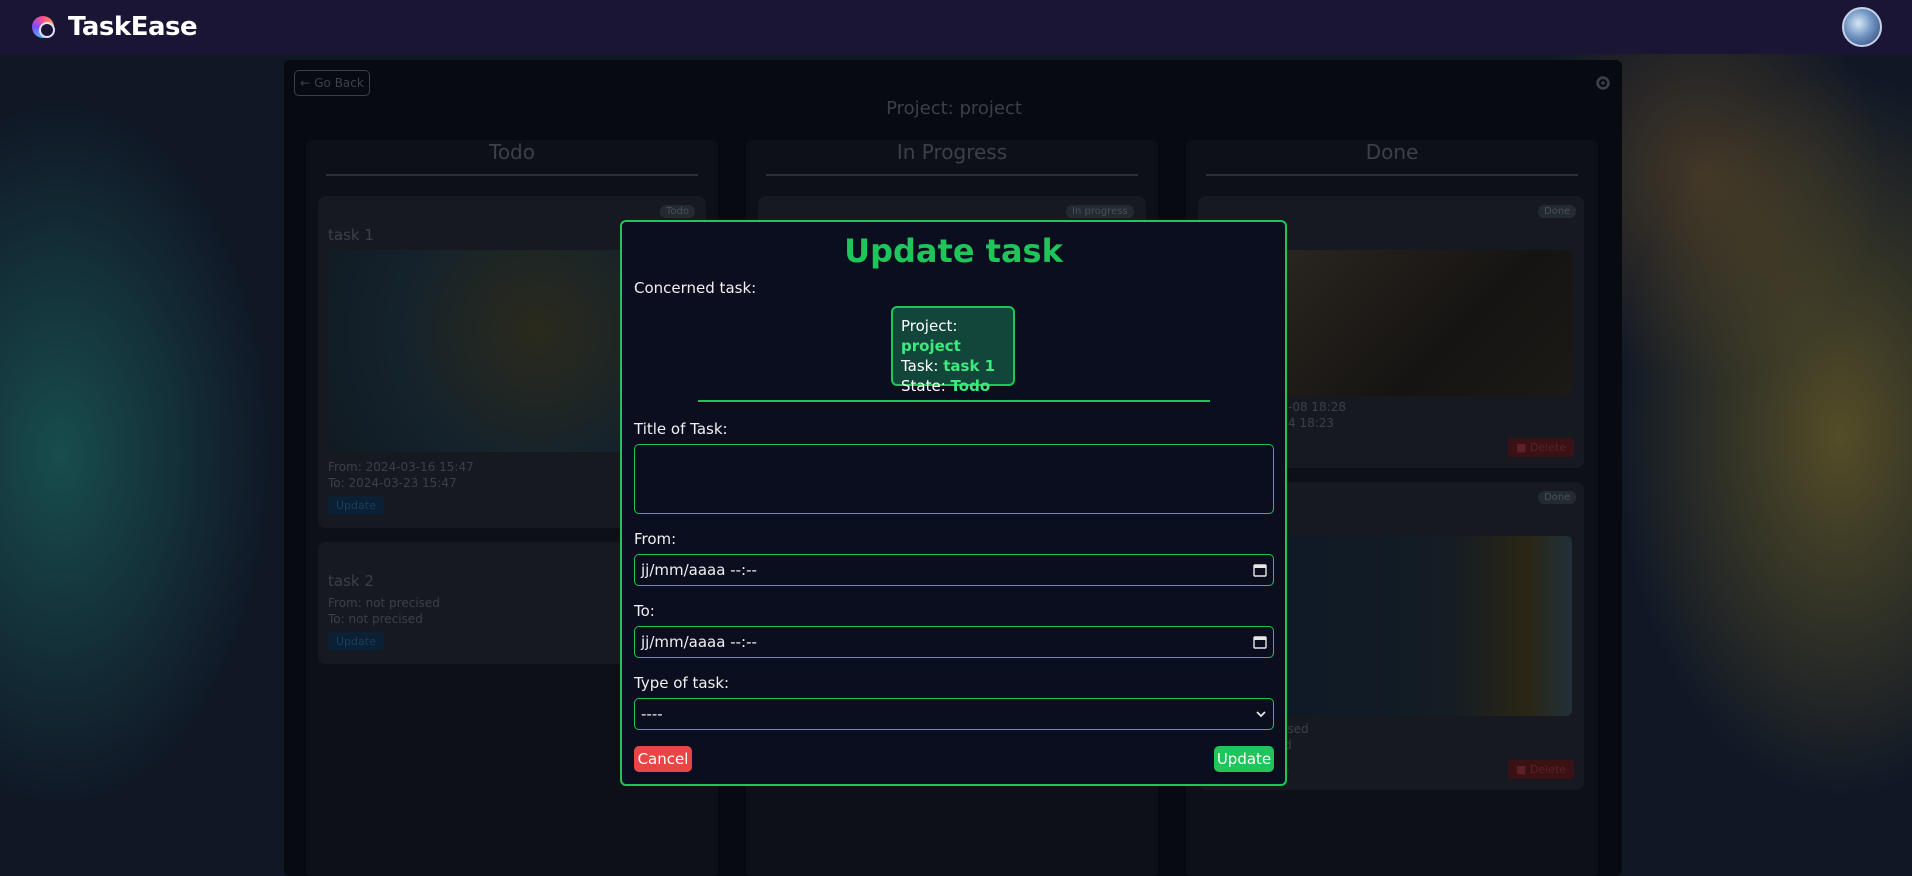  I want to click on task-card-from: ised, so click(1296, 729).